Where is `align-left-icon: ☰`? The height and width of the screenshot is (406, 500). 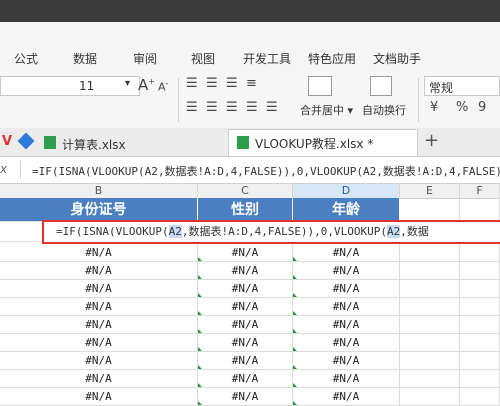 align-left-icon: ☰ is located at coordinates (192, 107).